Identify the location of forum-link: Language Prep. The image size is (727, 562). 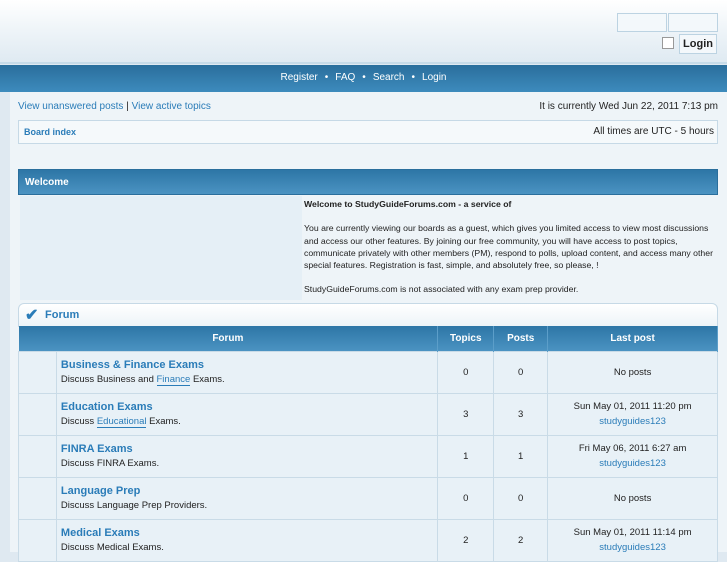
(249, 491).